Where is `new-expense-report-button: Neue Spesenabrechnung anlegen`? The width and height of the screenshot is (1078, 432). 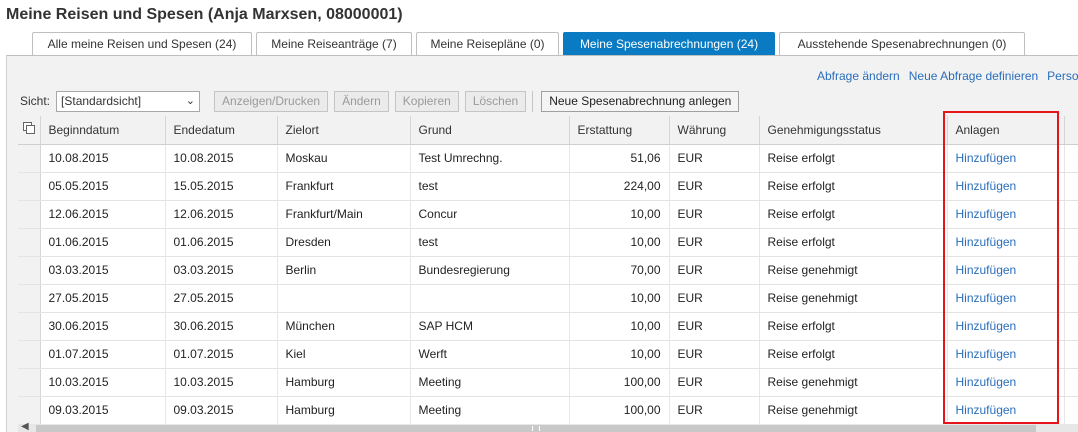 new-expense-report-button: Neue Spesenabrechnung anlegen is located at coordinates (640, 101).